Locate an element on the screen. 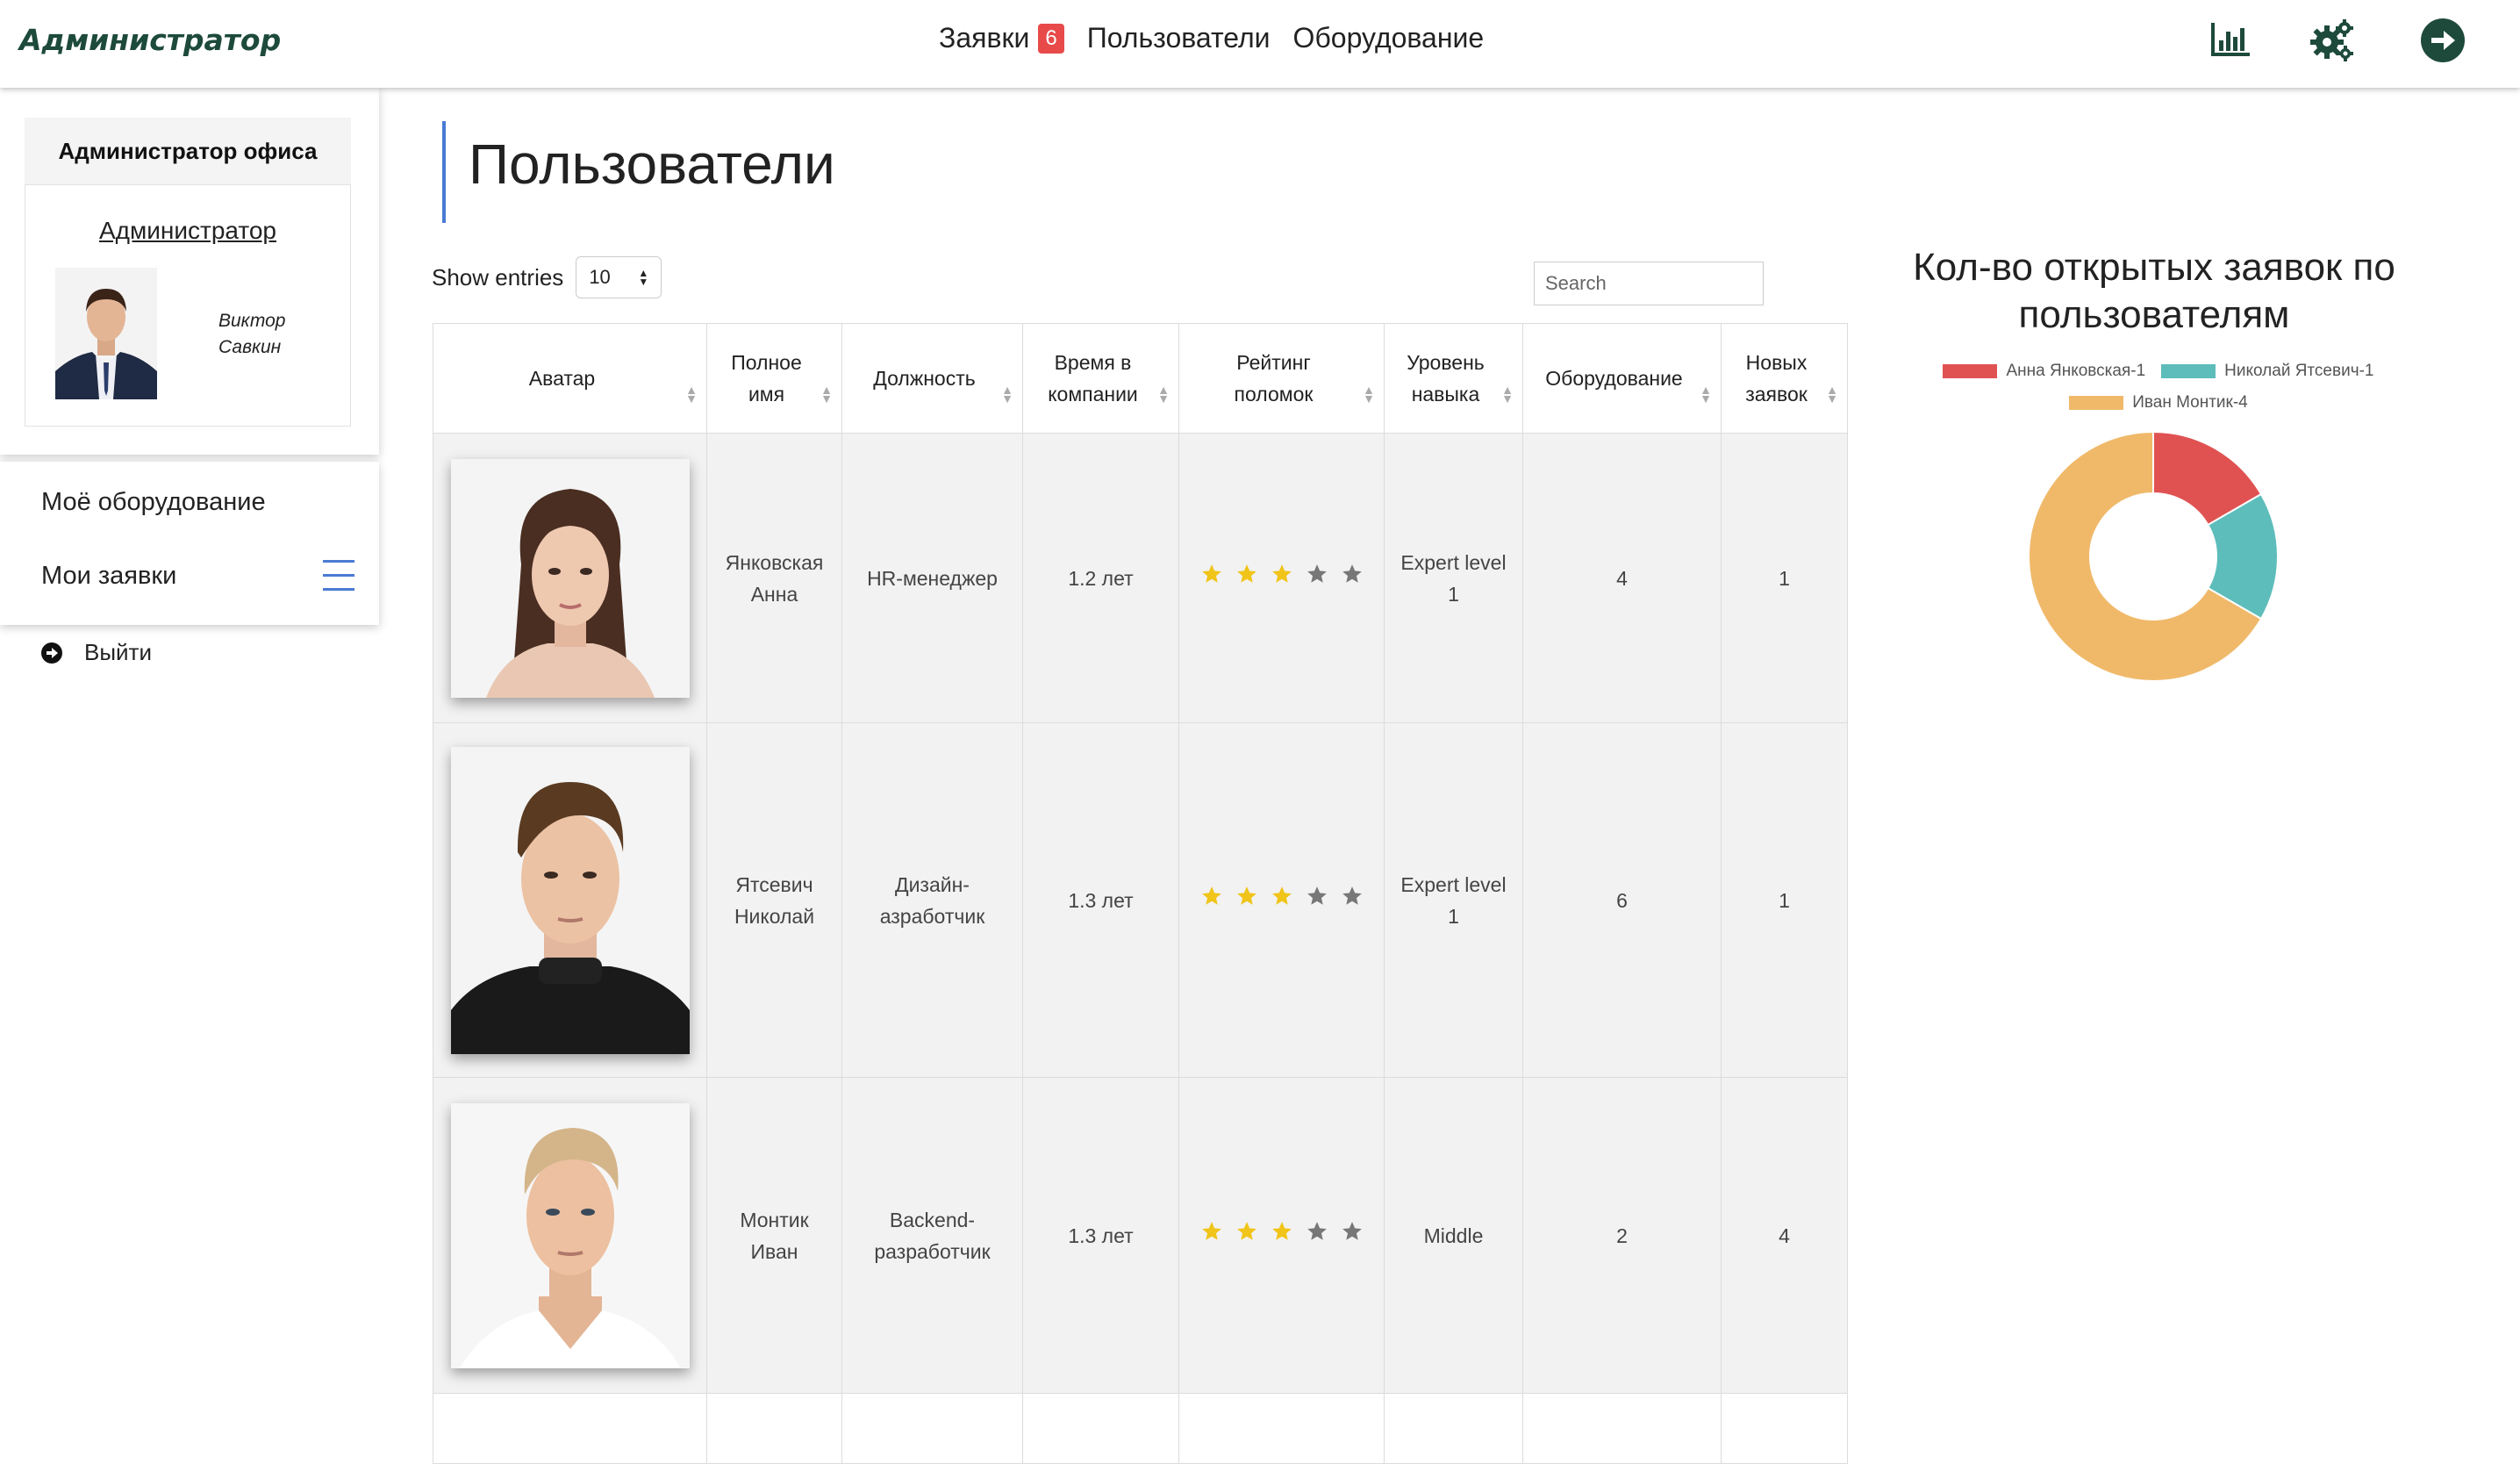 This screenshot has height=1464, width=2520. show-entries: Show entries 10 ▲ ▼ is located at coordinates (547, 277).